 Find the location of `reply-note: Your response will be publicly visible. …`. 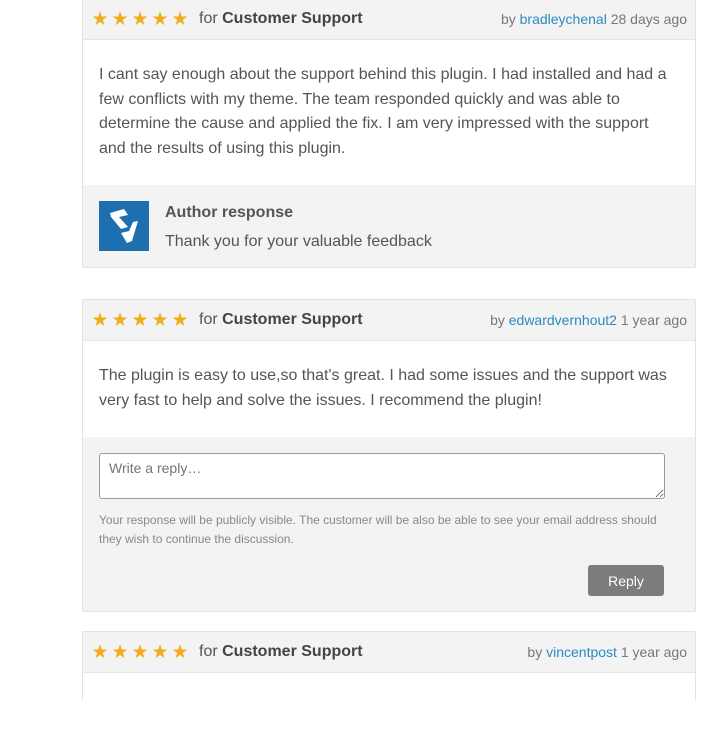

reply-note: Your response will be publicly visible. … is located at coordinates (378, 529).